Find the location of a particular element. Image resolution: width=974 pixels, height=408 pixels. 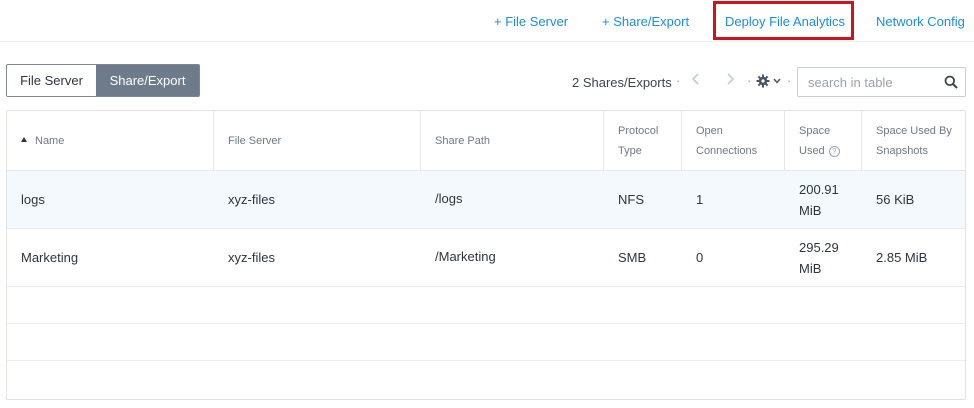

toggle-file-server: File Server is located at coordinates (51, 80).